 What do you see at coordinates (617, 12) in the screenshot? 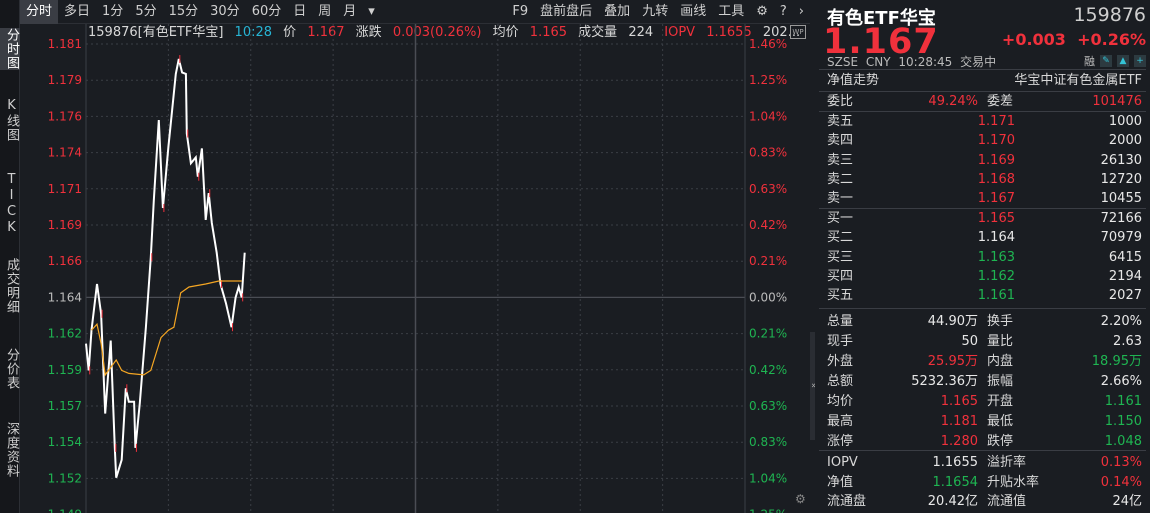
I see `toolbar-button: 叠加` at bounding box center [617, 12].